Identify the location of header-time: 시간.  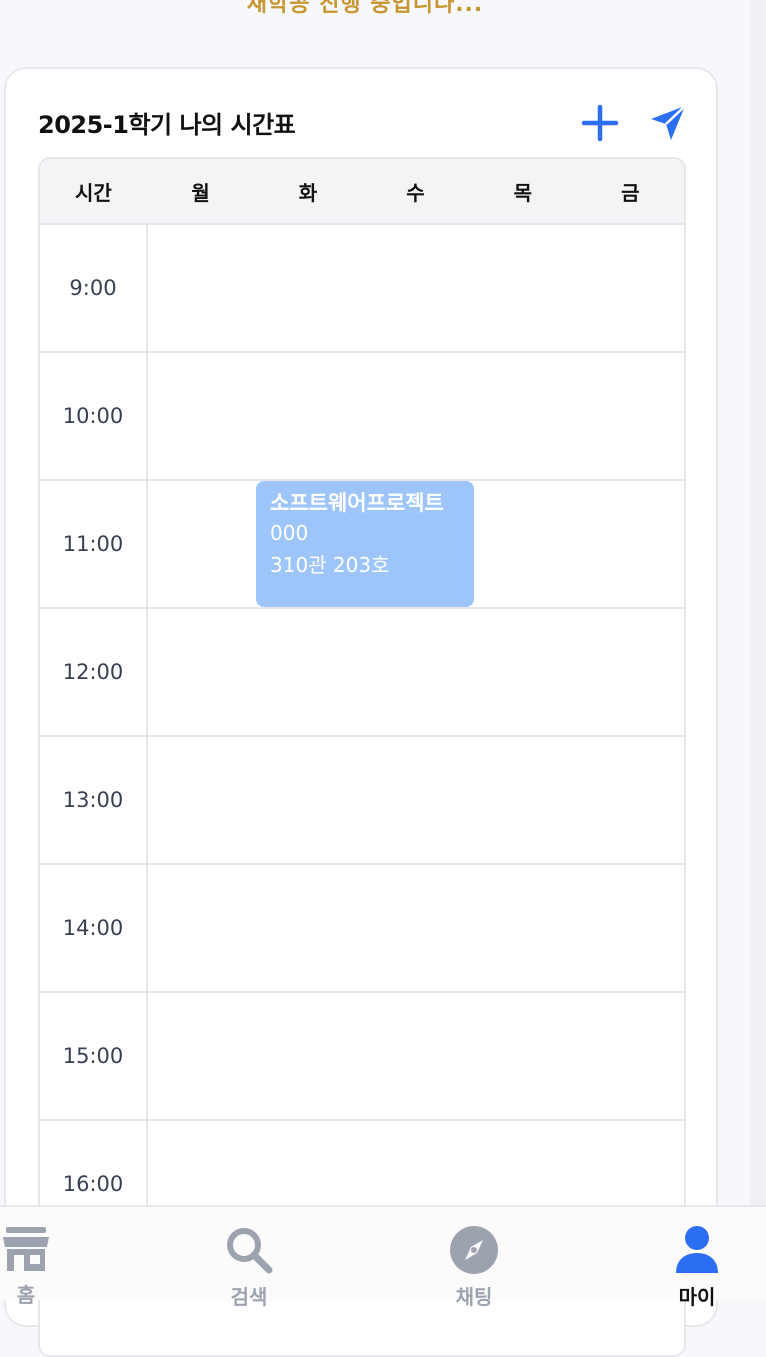
(93, 192).